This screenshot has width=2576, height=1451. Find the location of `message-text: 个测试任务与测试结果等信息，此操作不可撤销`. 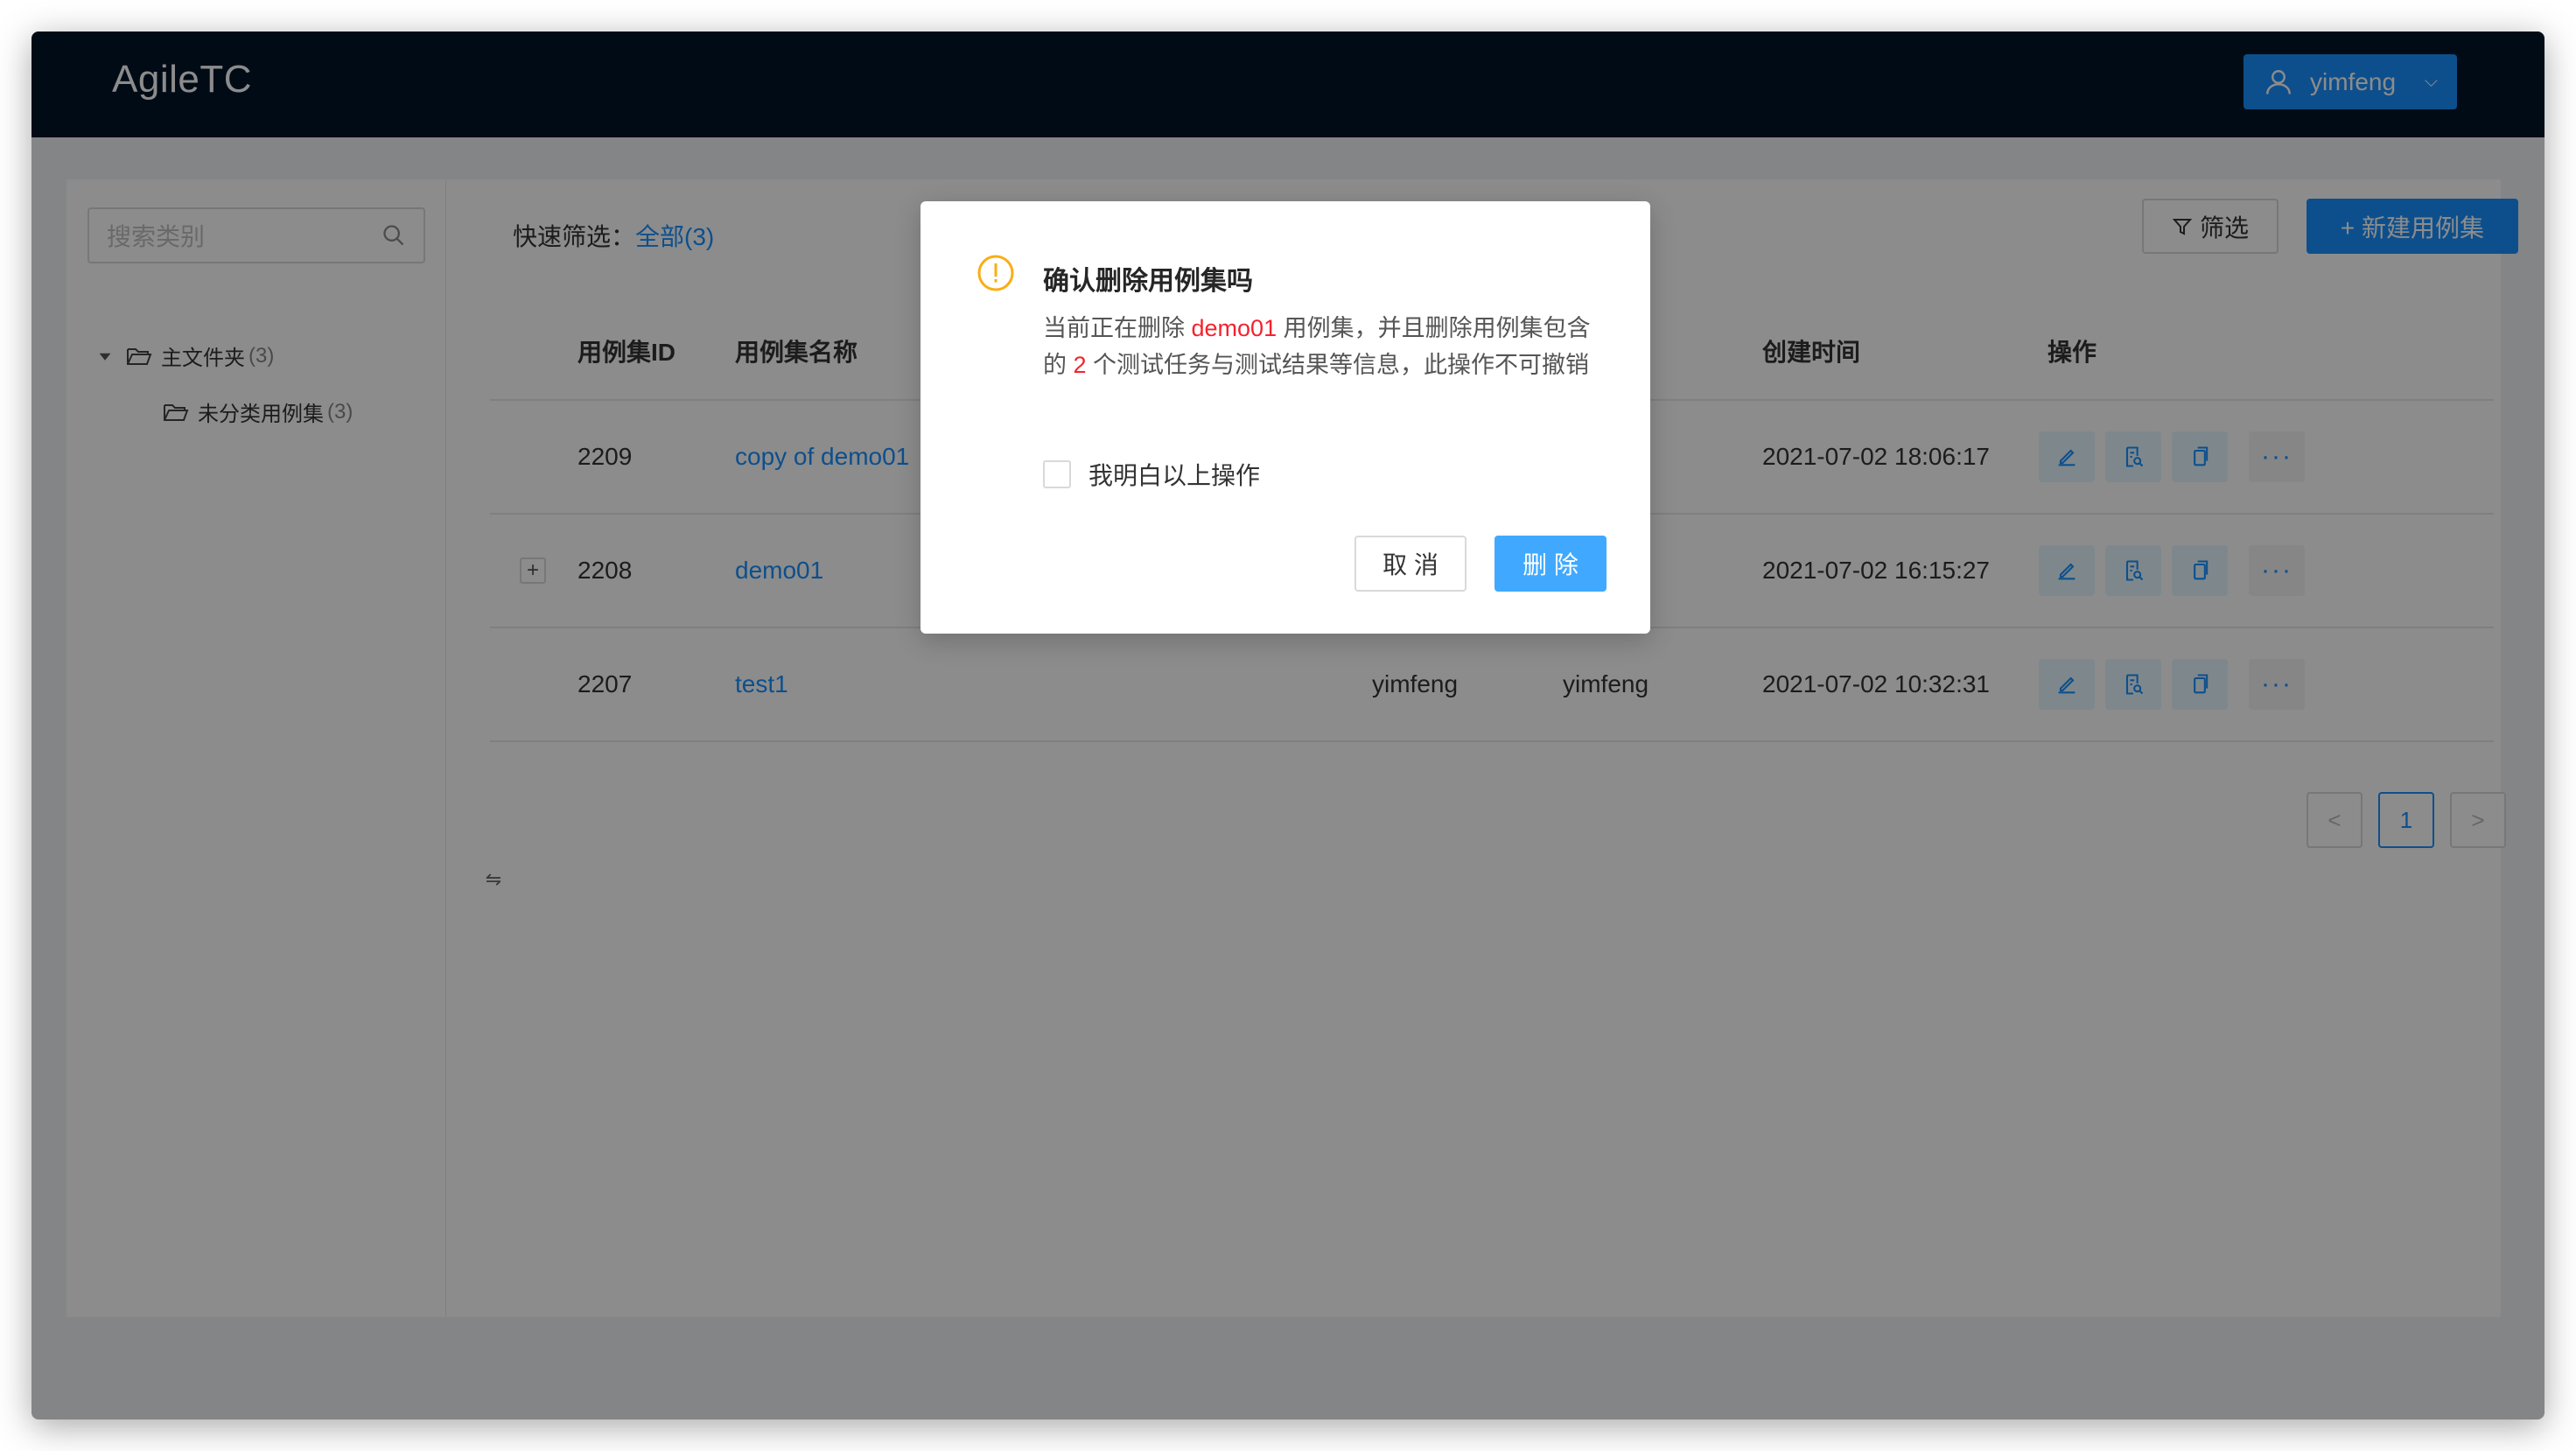

message-text: 个测试任务与测试结果等信息，此操作不可撤销 is located at coordinates (1338, 365).